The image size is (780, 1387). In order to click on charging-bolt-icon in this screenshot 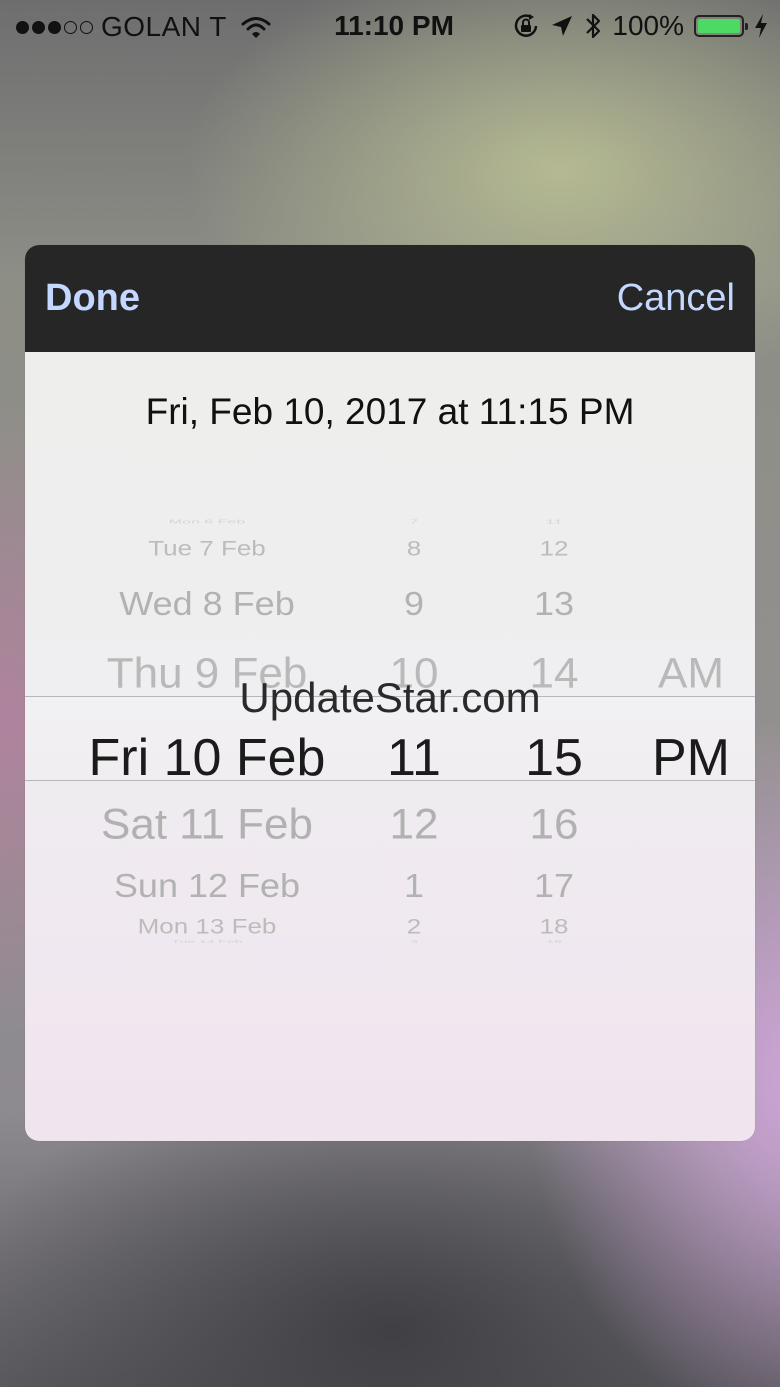, I will do `click(761, 26)`.